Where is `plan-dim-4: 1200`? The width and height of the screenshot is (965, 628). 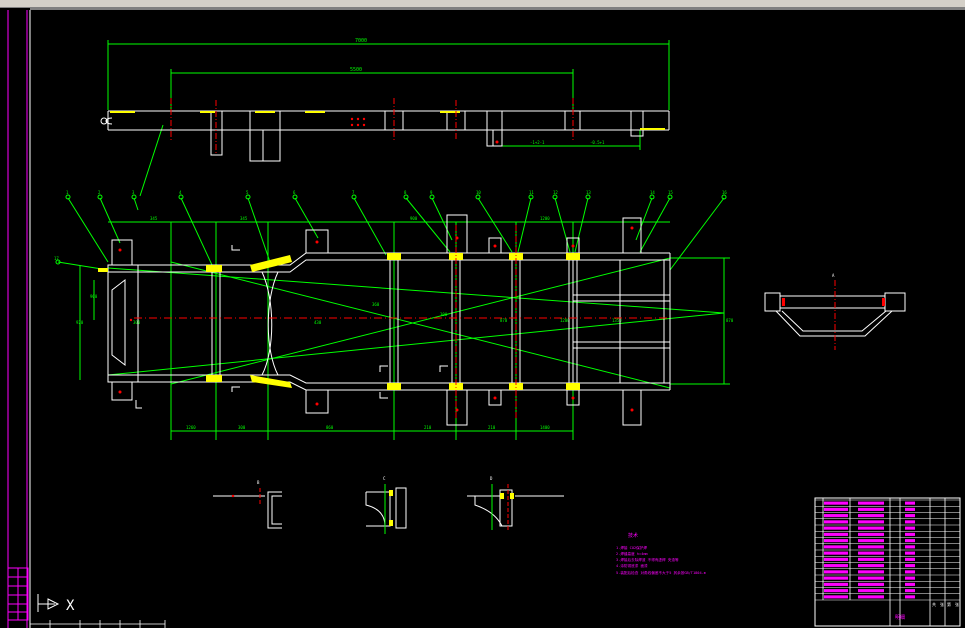 plan-dim-4: 1200 is located at coordinates (545, 218).